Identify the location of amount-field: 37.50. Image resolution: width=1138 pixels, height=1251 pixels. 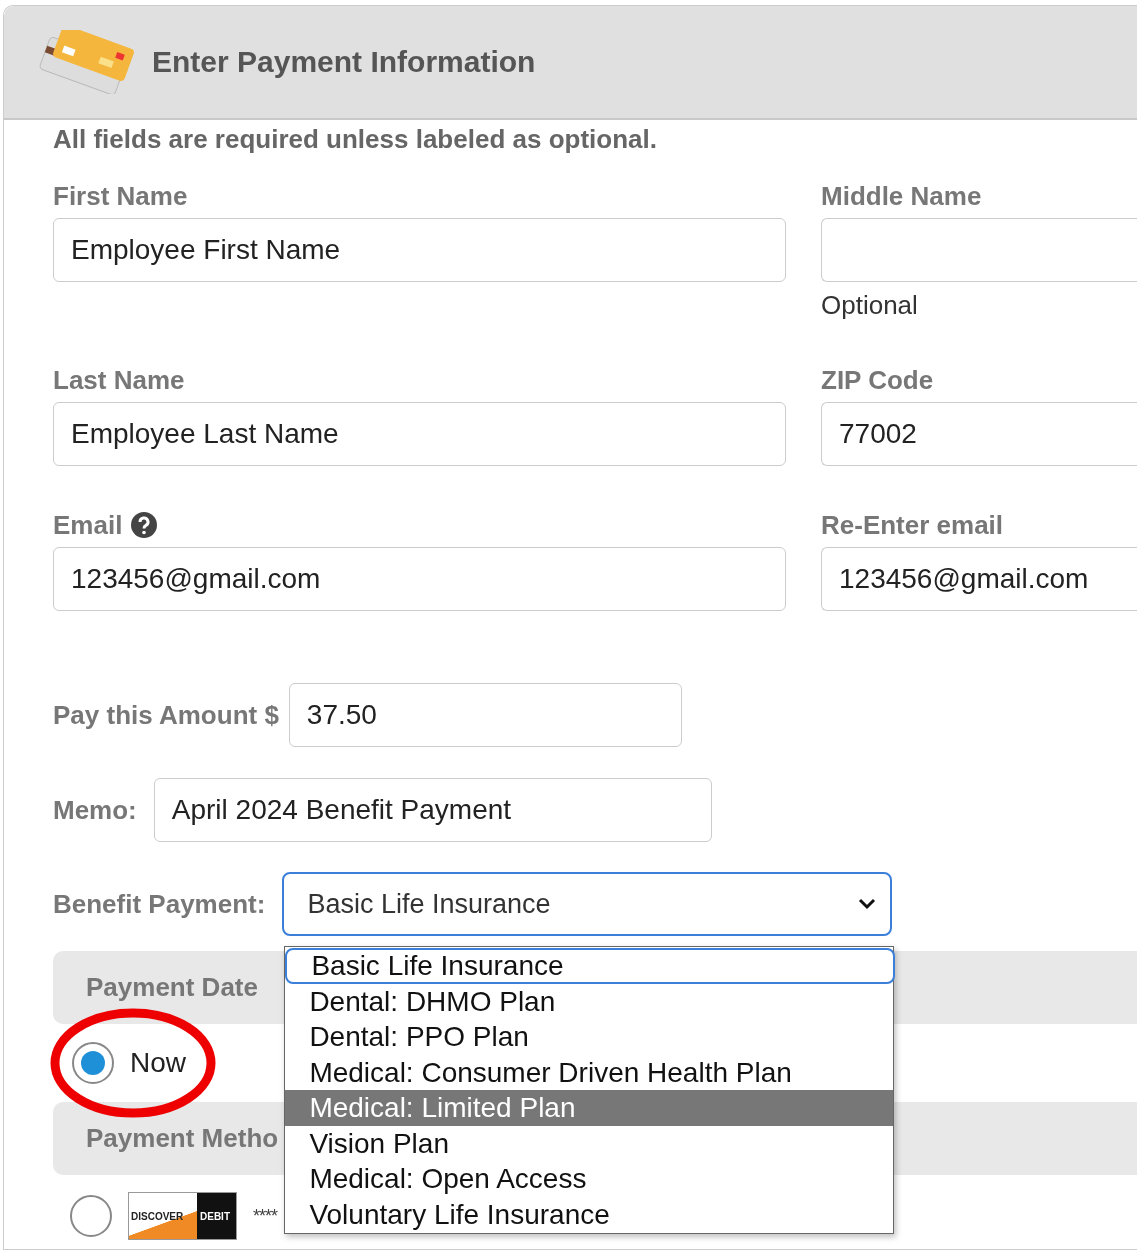
(485, 715).